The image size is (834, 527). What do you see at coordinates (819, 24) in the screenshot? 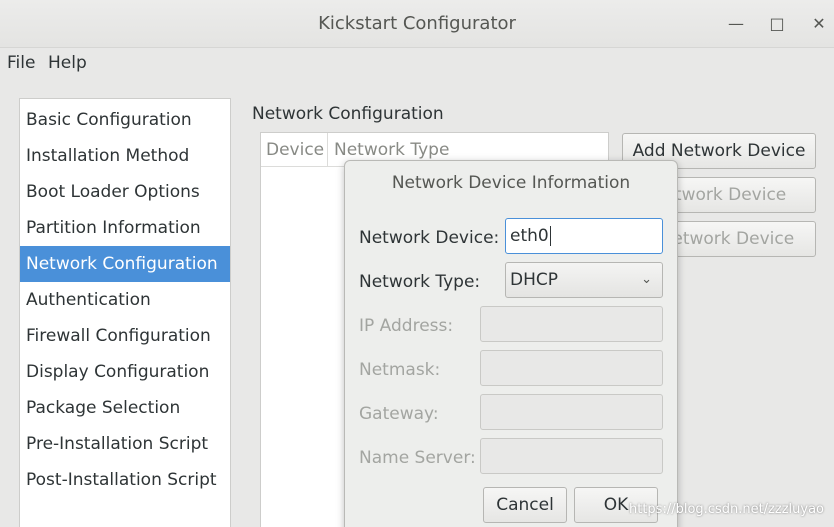
I see `close-icon: ✕` at bounding box center [819, 24].